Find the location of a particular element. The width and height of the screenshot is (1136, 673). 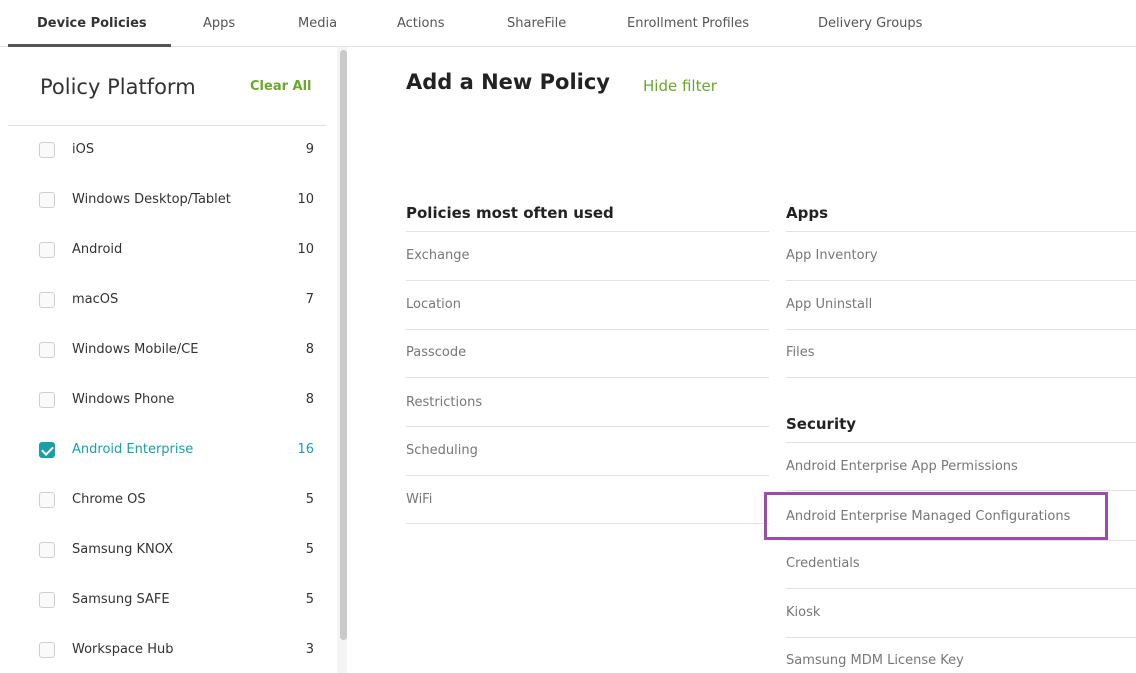

filter-divider is located at coordinates (167, 125).